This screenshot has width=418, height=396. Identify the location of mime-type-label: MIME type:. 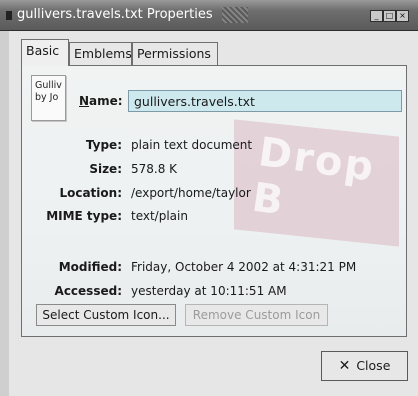
(84, 216).